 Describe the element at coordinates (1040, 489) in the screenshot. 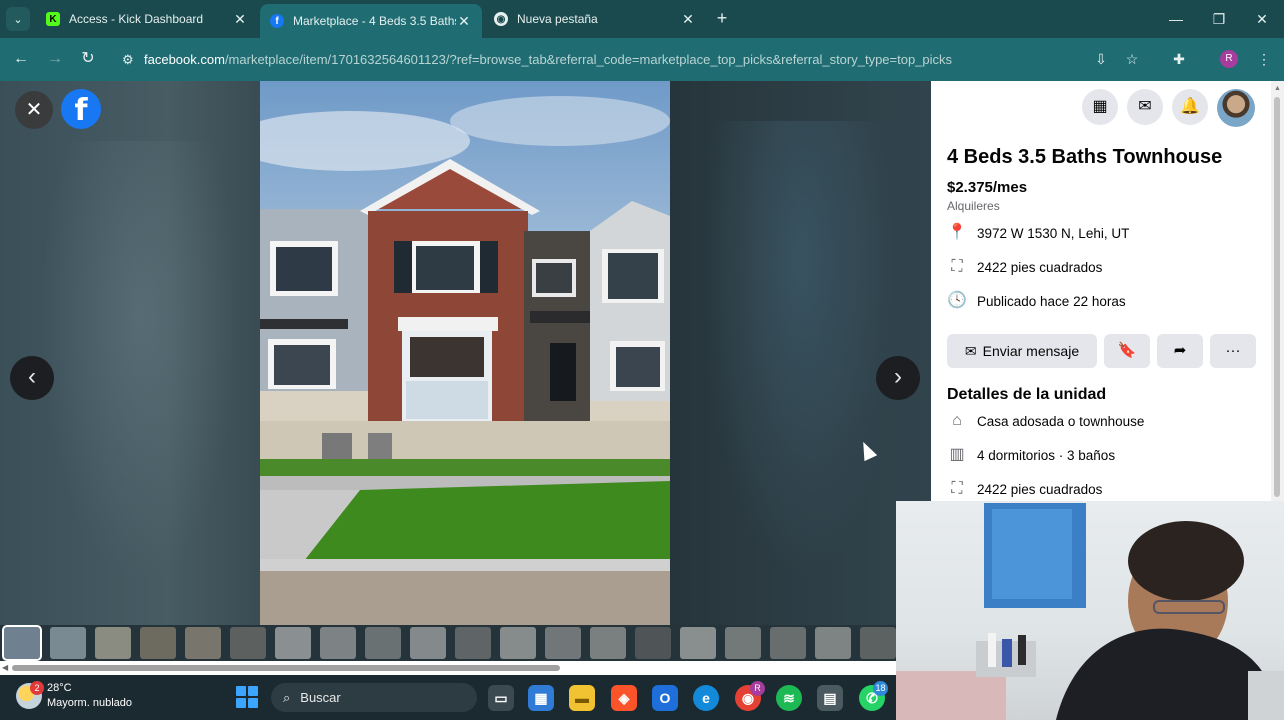

I see `detail-text: 2422 pies cuadrados` at that location.